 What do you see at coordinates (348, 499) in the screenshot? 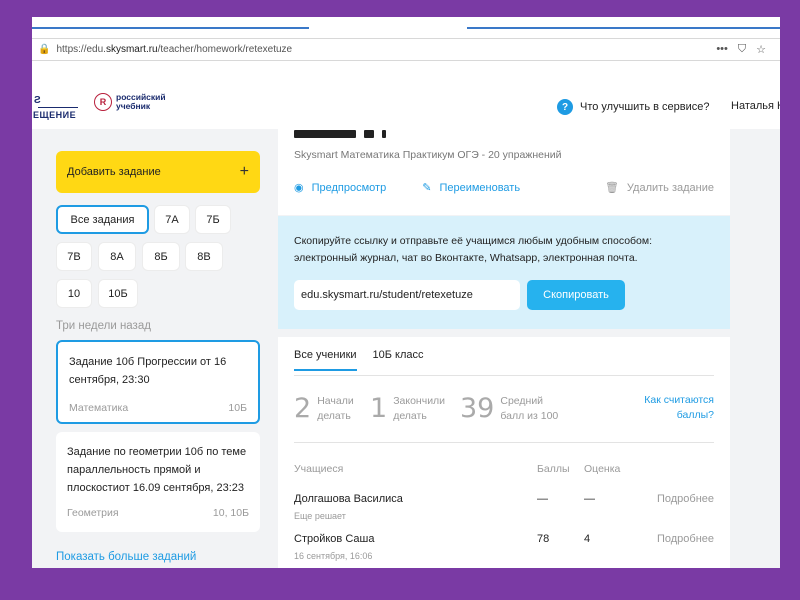
I see `student-name: Долгашова Василиса` at bounding box center [348, 499].